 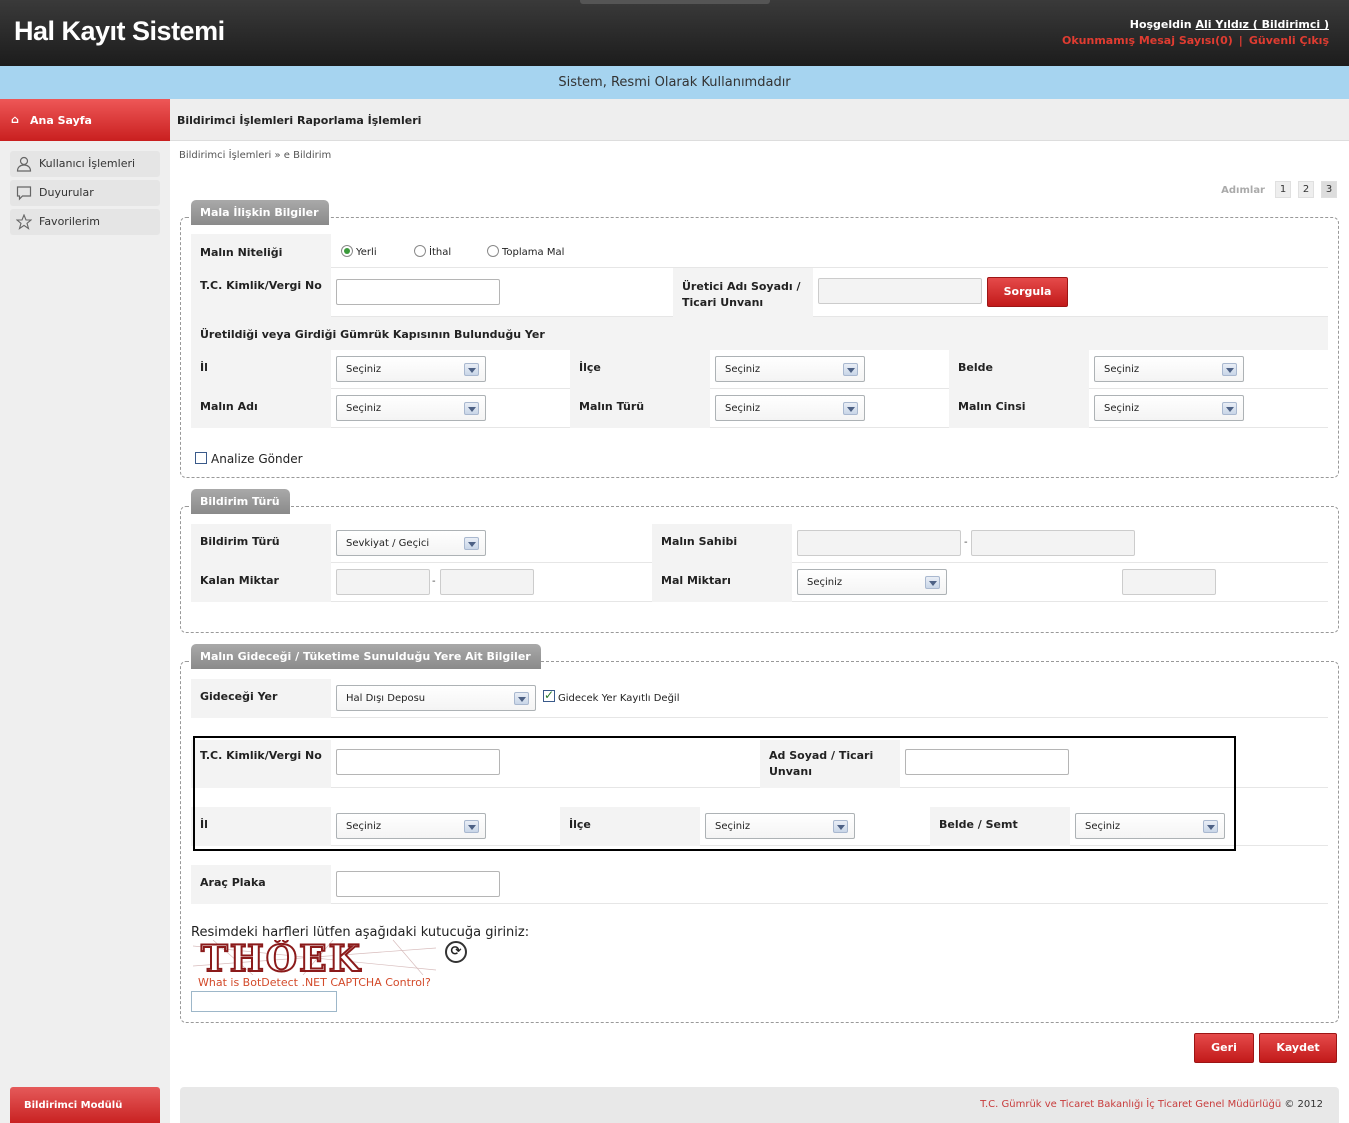 I want to click on step-1: 1, so click(x=1283, y=189).